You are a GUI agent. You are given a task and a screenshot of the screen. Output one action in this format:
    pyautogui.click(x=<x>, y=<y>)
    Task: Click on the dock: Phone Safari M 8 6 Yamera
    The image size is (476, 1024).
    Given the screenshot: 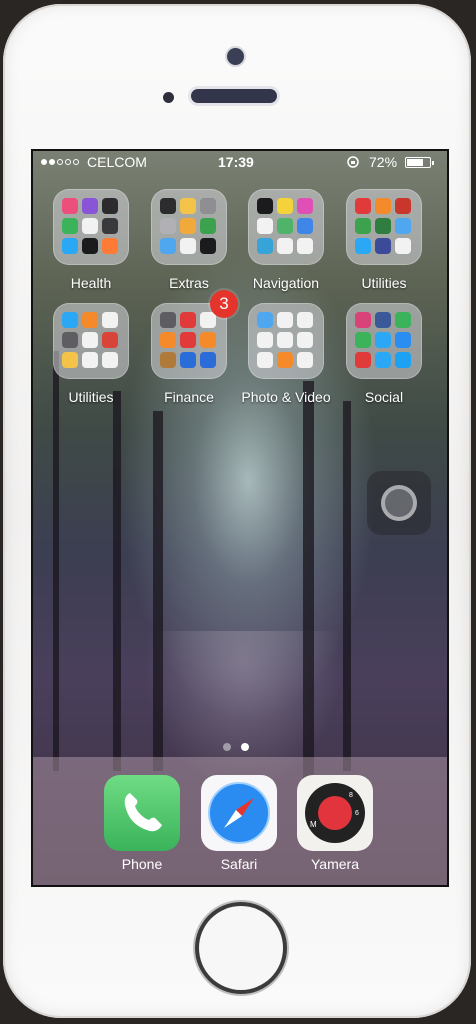 What is the action you would take?
    pyautogui.click(x=240, y=821)
    